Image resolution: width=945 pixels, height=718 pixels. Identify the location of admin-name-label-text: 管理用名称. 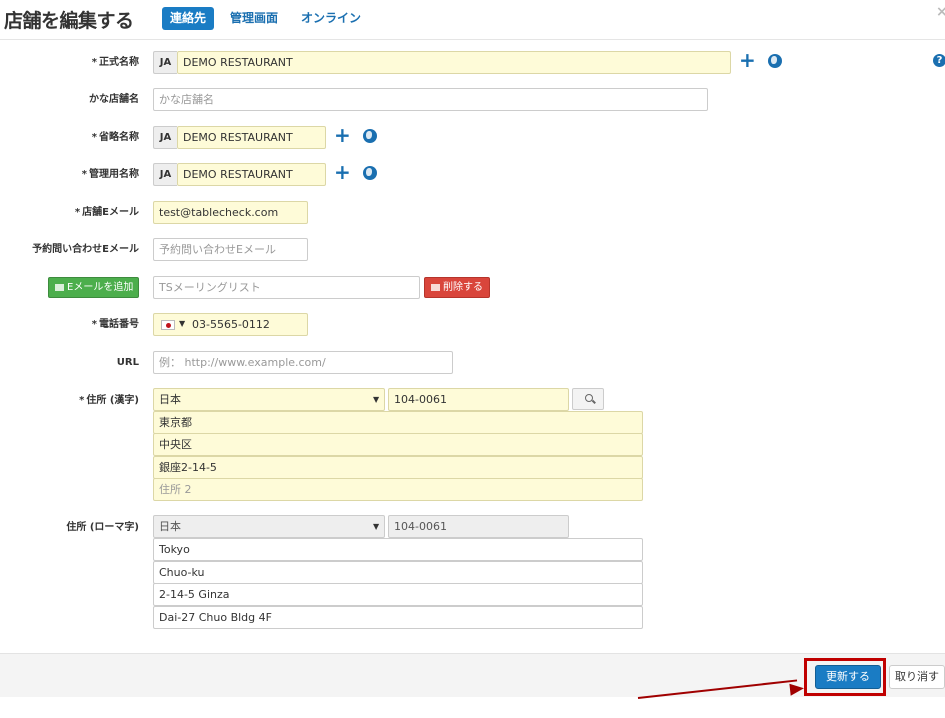
(114, 174).